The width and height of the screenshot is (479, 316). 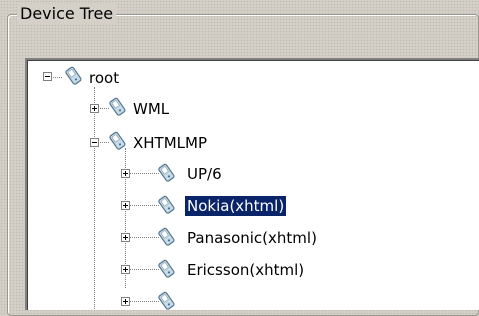 I want to click on tree-node-label: WML, so click(x=151, y=109).